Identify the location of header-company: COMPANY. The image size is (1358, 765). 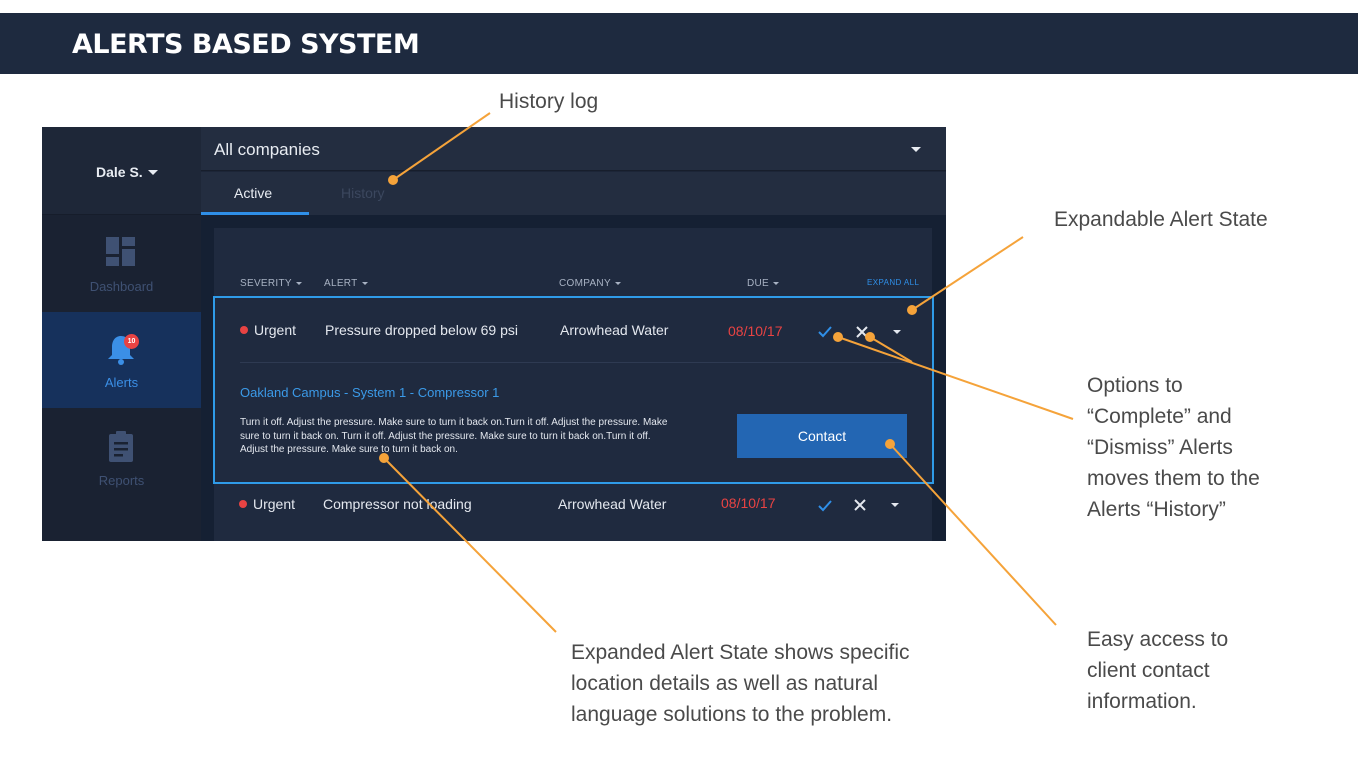
(590, 283).